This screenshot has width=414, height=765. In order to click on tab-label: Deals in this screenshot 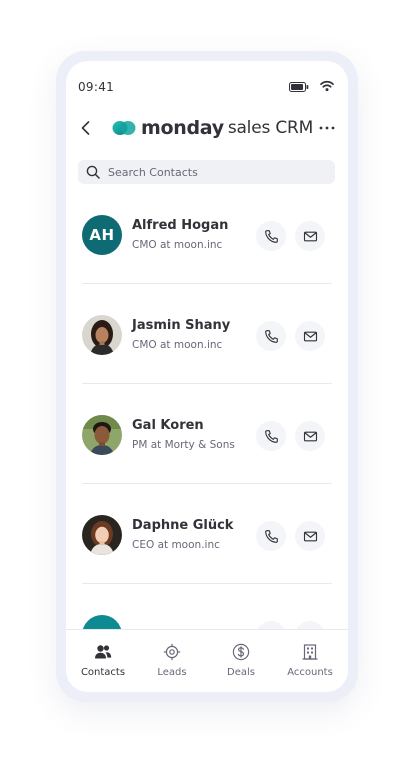, I will do `click(241, 672)`.